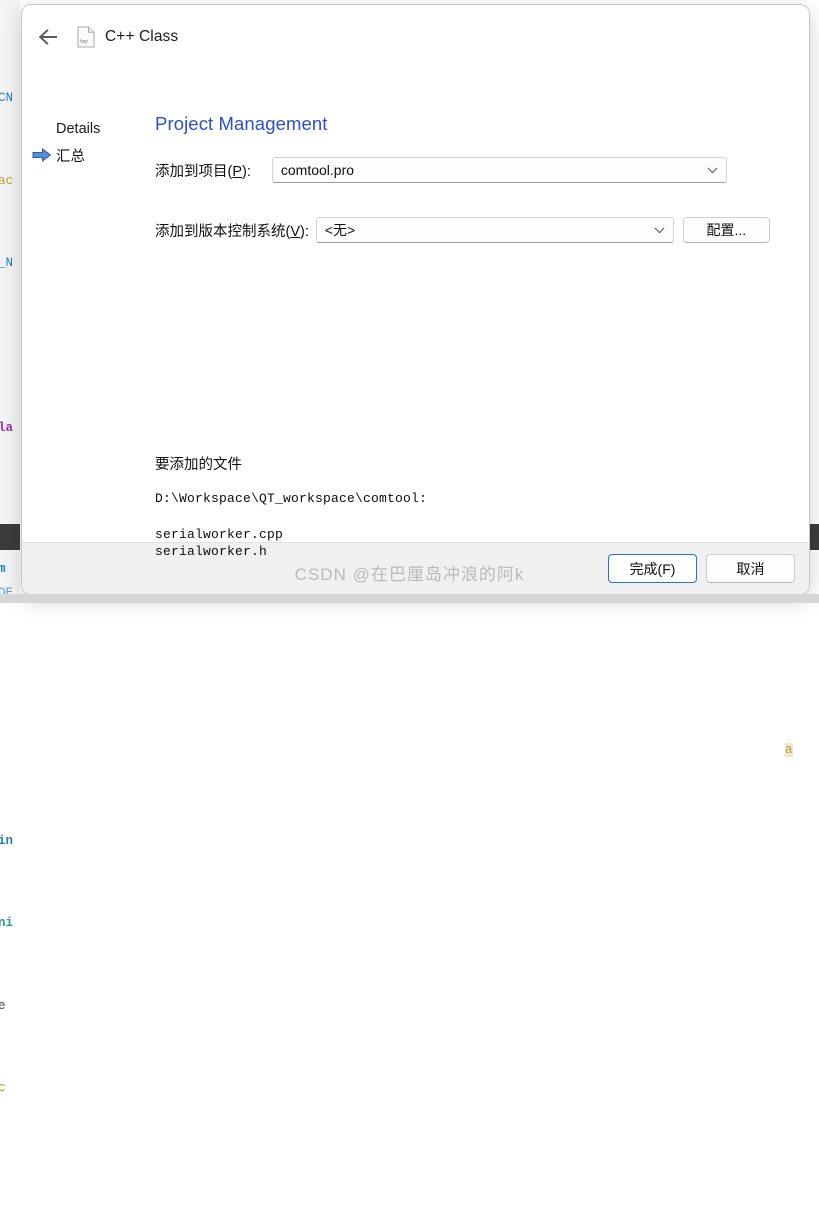  I want to click on form-row-project: 添加到项目(P): comtool.pro, so click(482, 170).